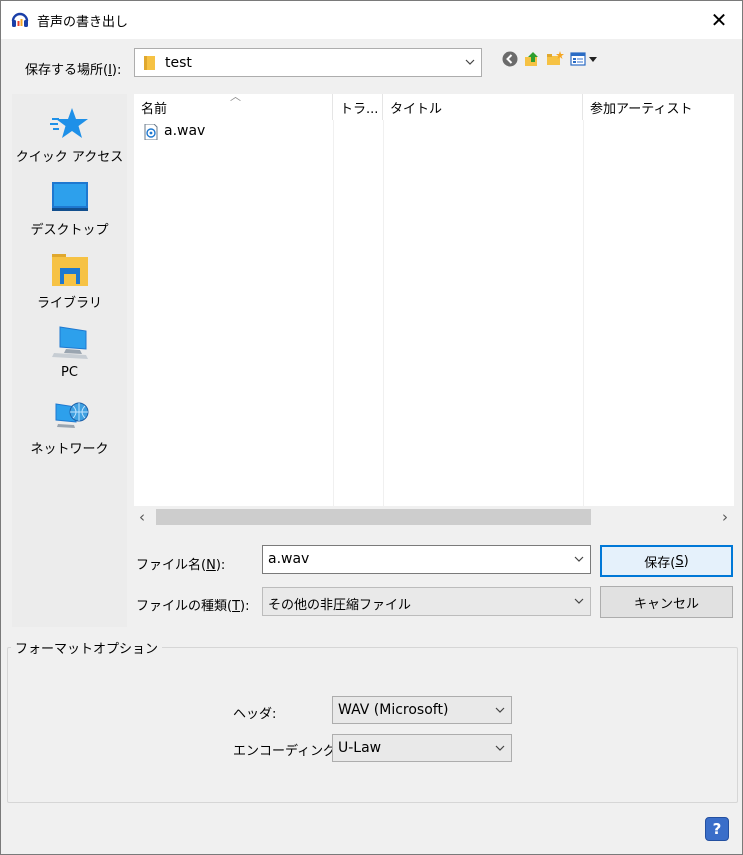  Describe the element at coordinates (287, 751) in the screenshot. I see `encoding-label: エンコーディング:` at that location.